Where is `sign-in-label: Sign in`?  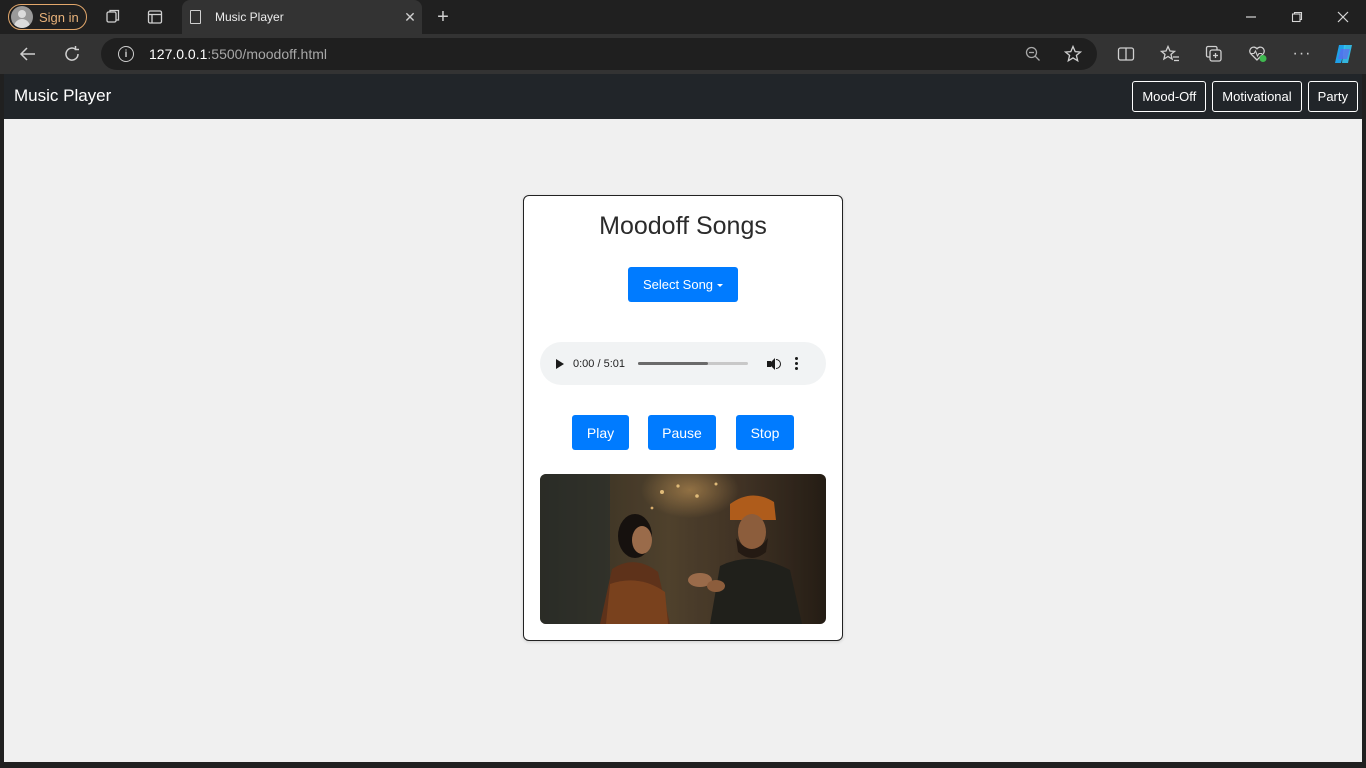
sign-in-label: Sign in is located at coordinates (59, 17).